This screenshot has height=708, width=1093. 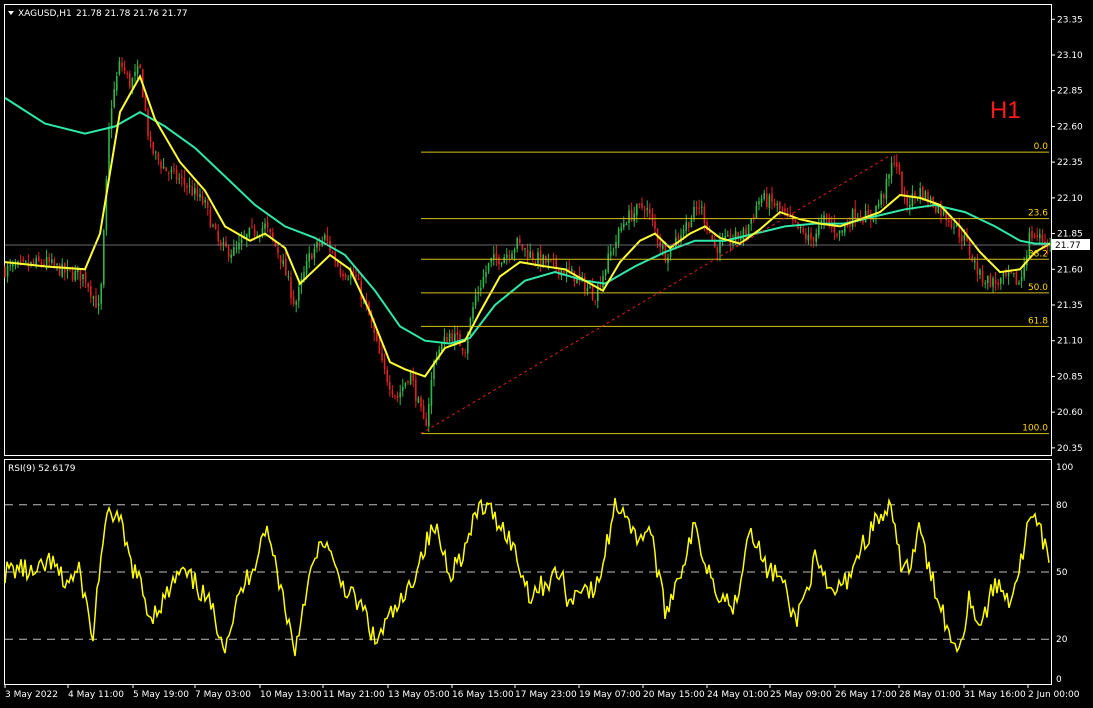 I want to click on time-tick-label: 25 May 09:00, so click(x=801, y=695).